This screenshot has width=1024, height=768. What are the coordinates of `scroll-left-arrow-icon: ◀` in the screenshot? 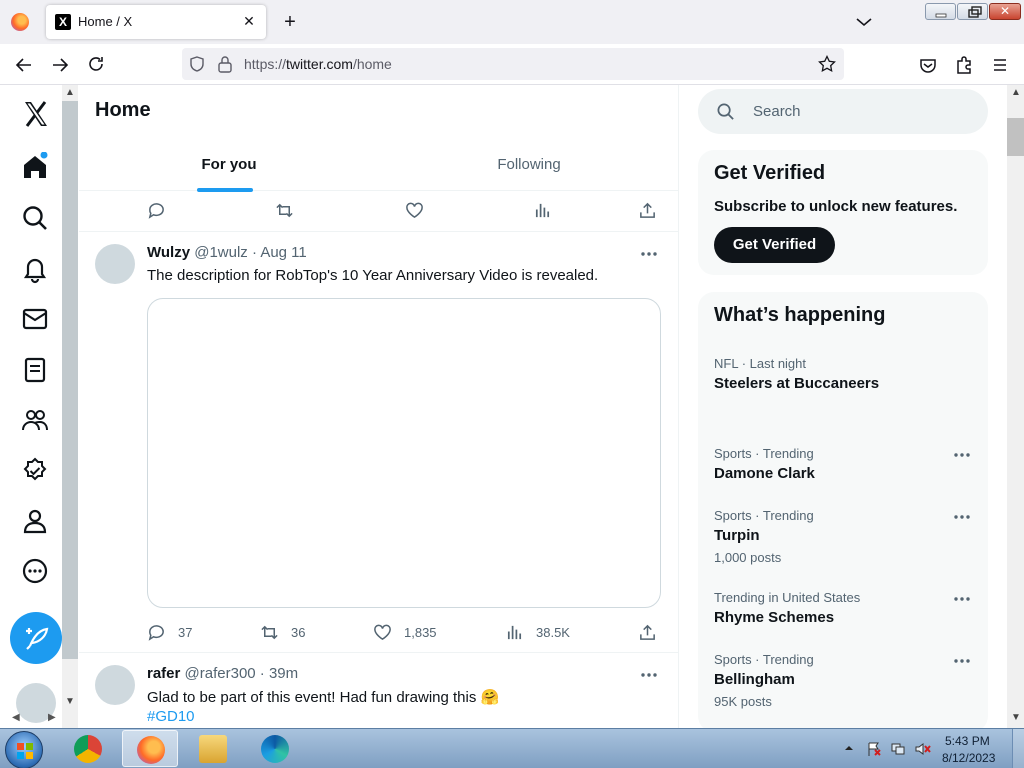 It's located at (16, 717).